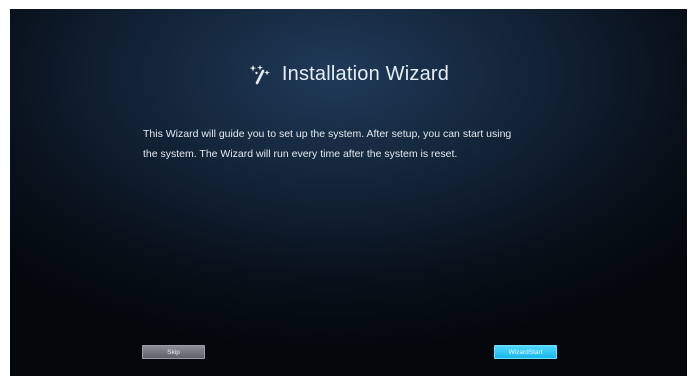 This screenshot has width=697, height=385. I want to click on magic-wand-icon, so click(260, 74).